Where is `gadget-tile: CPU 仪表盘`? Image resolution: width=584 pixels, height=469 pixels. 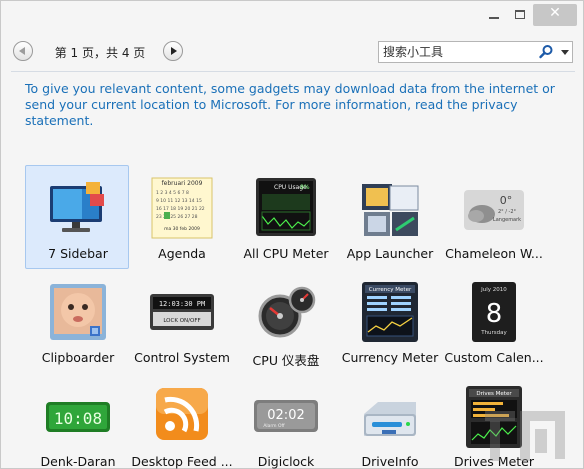
gadget-tile: CPU 仪表盘 is located at coordinates (285, 321).